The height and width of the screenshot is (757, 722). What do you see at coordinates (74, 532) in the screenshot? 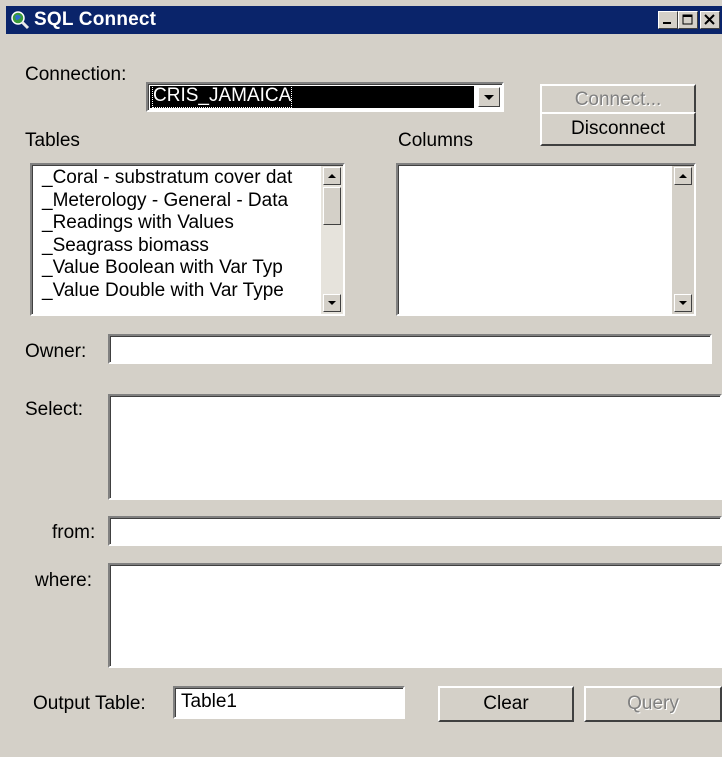
I see `from-label: from:` at bounding box center [74, 532].